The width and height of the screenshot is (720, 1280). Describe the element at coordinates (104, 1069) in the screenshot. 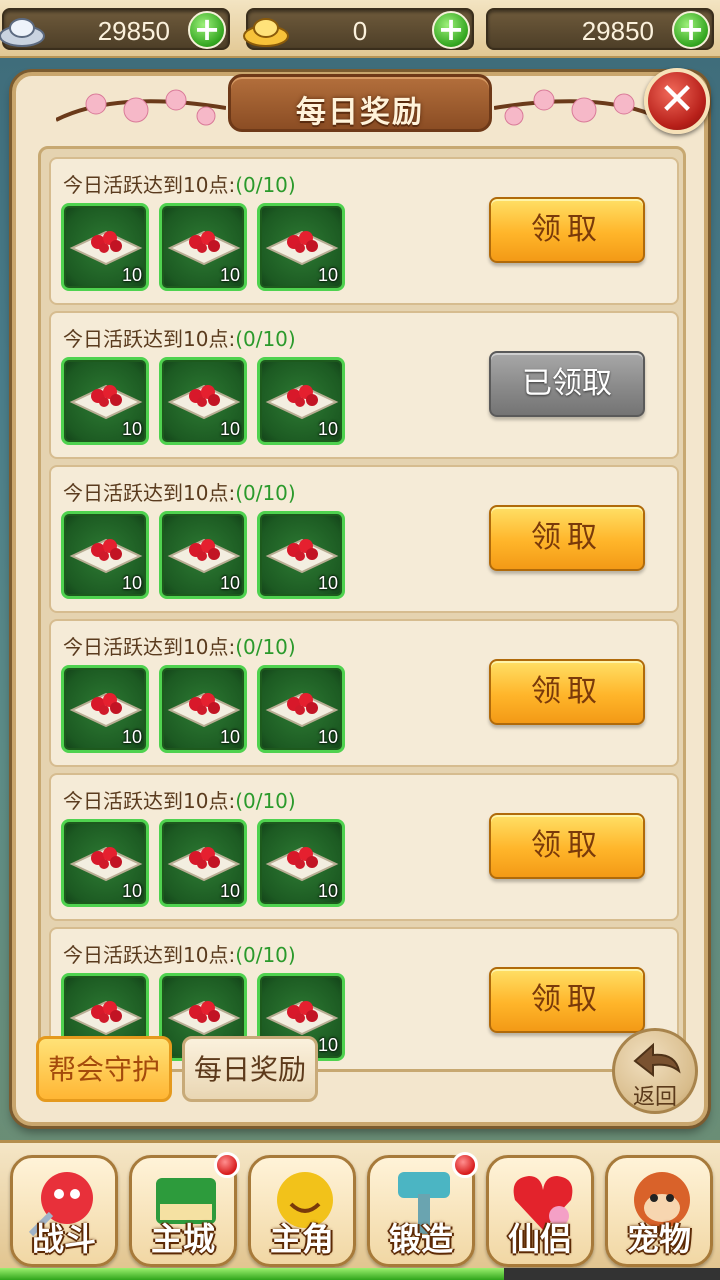

I see `tab-guild-guard: 帮会守护` at that location.